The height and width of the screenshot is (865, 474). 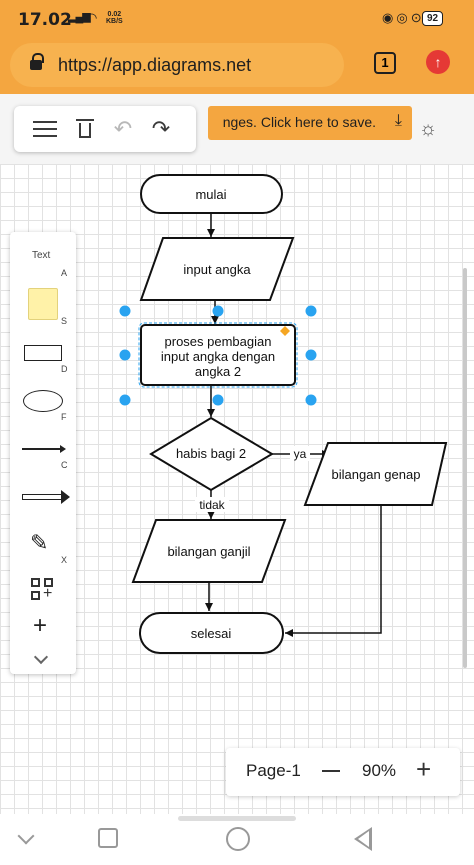 I want to click on freehand-icon: ✎, so click(x=39, y=543).